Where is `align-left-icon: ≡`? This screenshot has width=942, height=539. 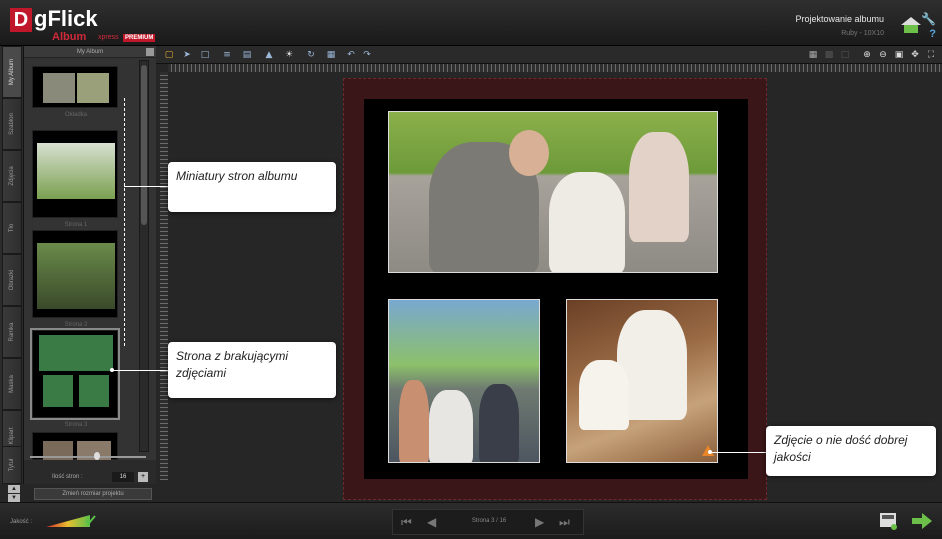 align-left-icon: ≡ is located at coordinates (227, 55).